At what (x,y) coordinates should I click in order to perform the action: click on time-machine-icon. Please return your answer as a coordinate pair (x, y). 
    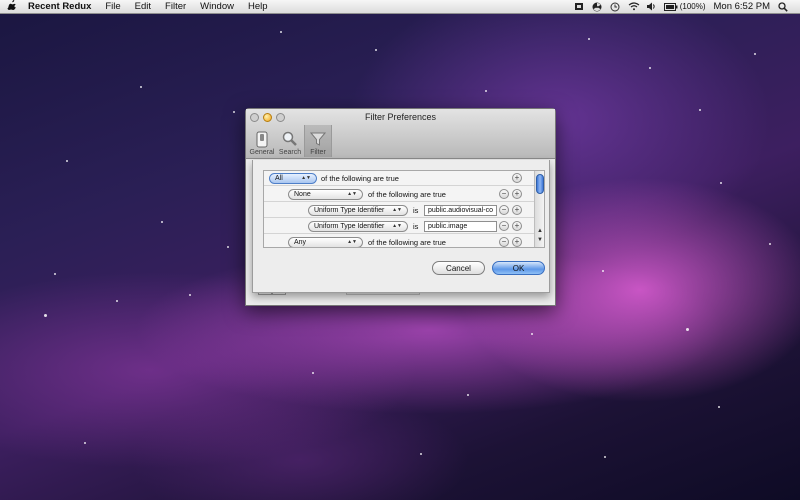
    Looking at the image, I should click on (615, 7).